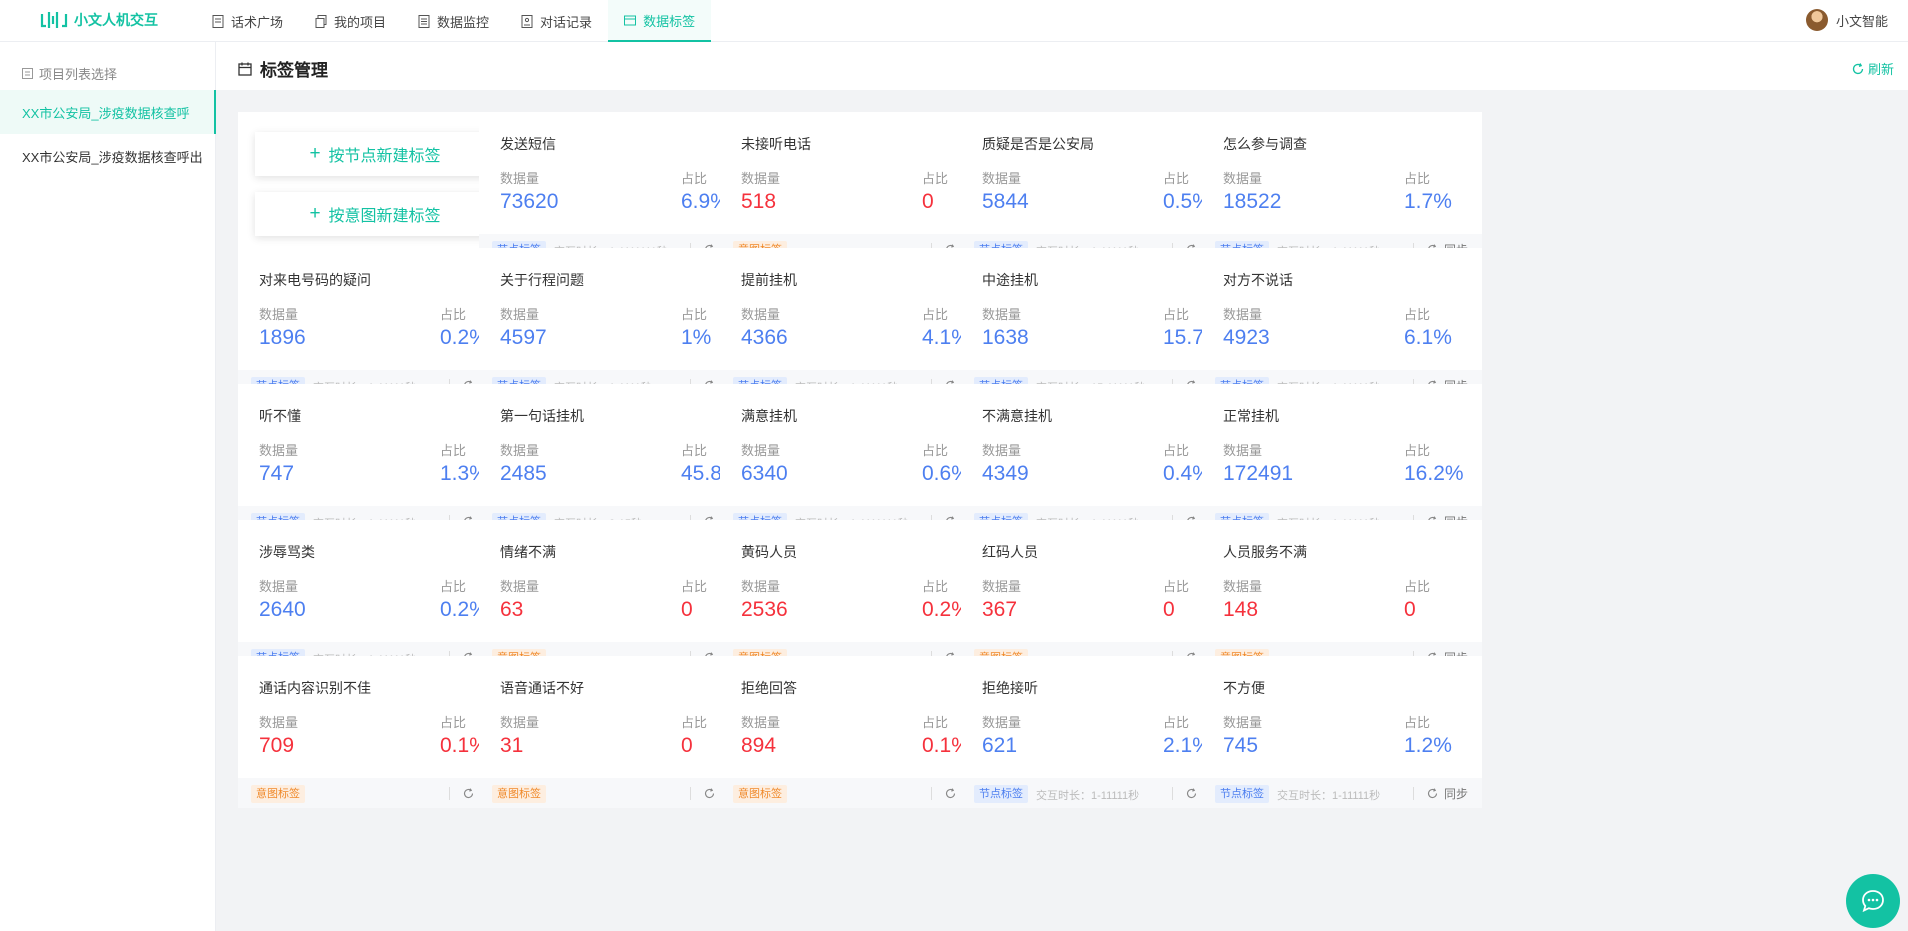 The width and height of the screenshot is (1908, 931). I want to click on tag-card: 通话内容识别不佳数据量占比7090.1%意图标签同步, so click(378, 732).